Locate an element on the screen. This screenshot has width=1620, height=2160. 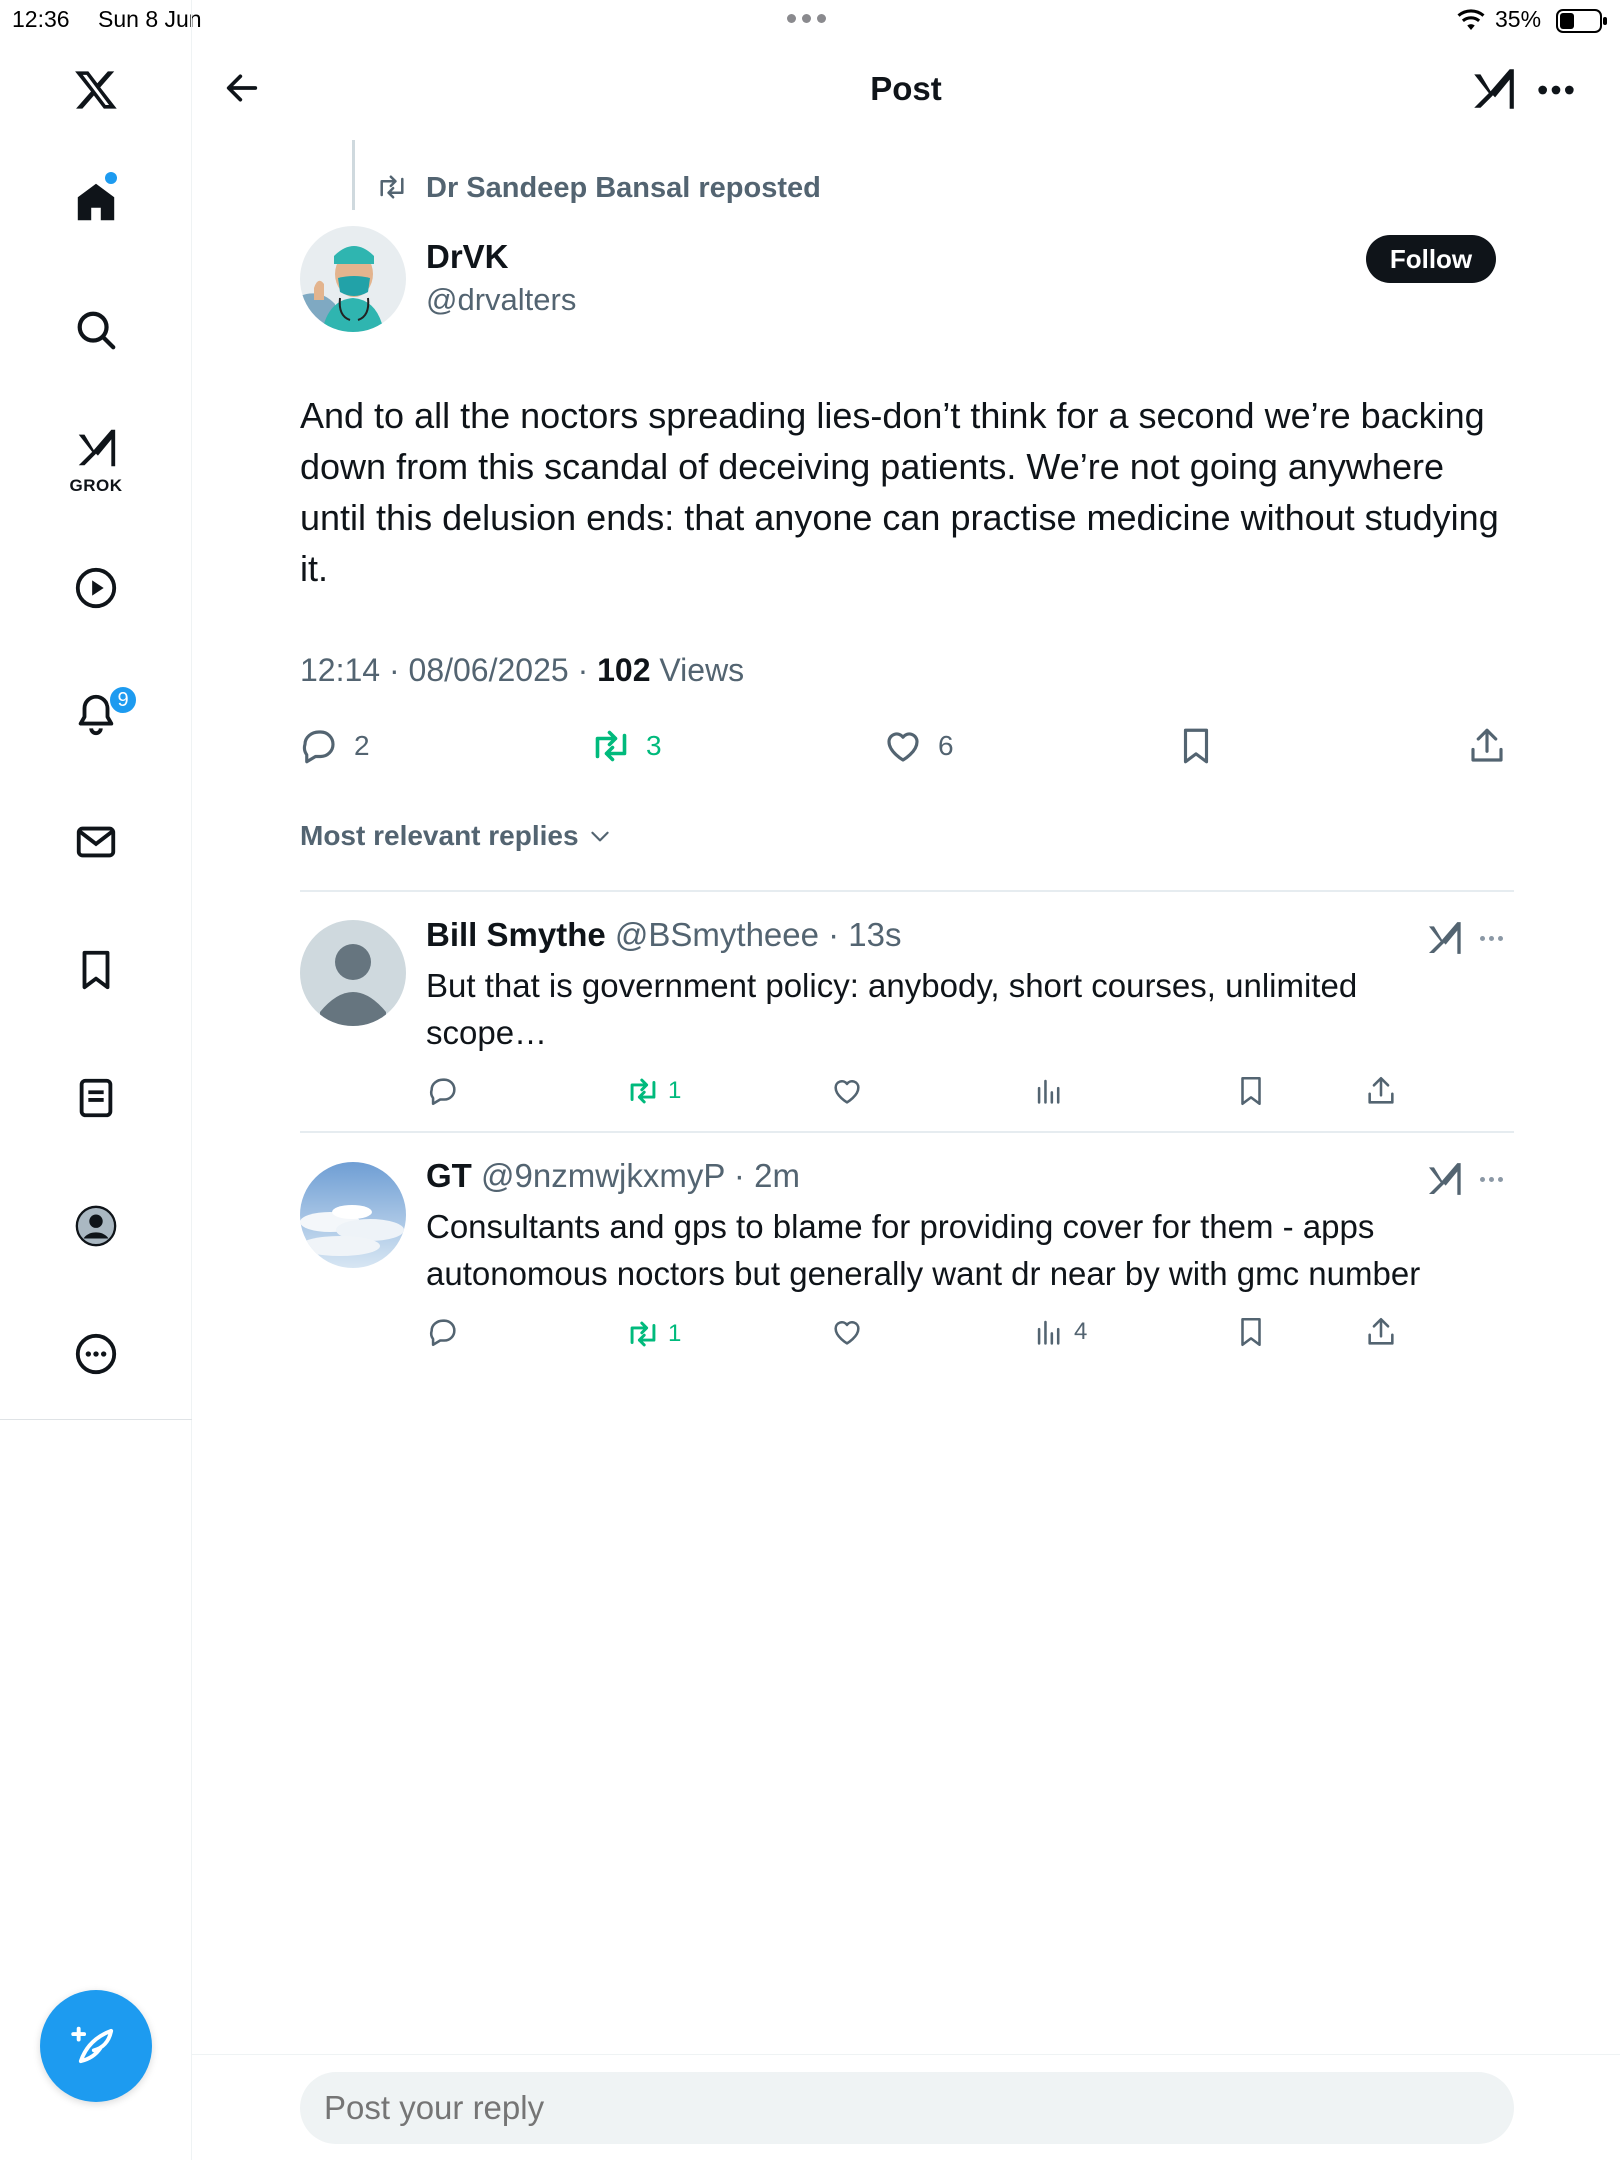
follow-button: Follow is located at coordinates (1431, 259).